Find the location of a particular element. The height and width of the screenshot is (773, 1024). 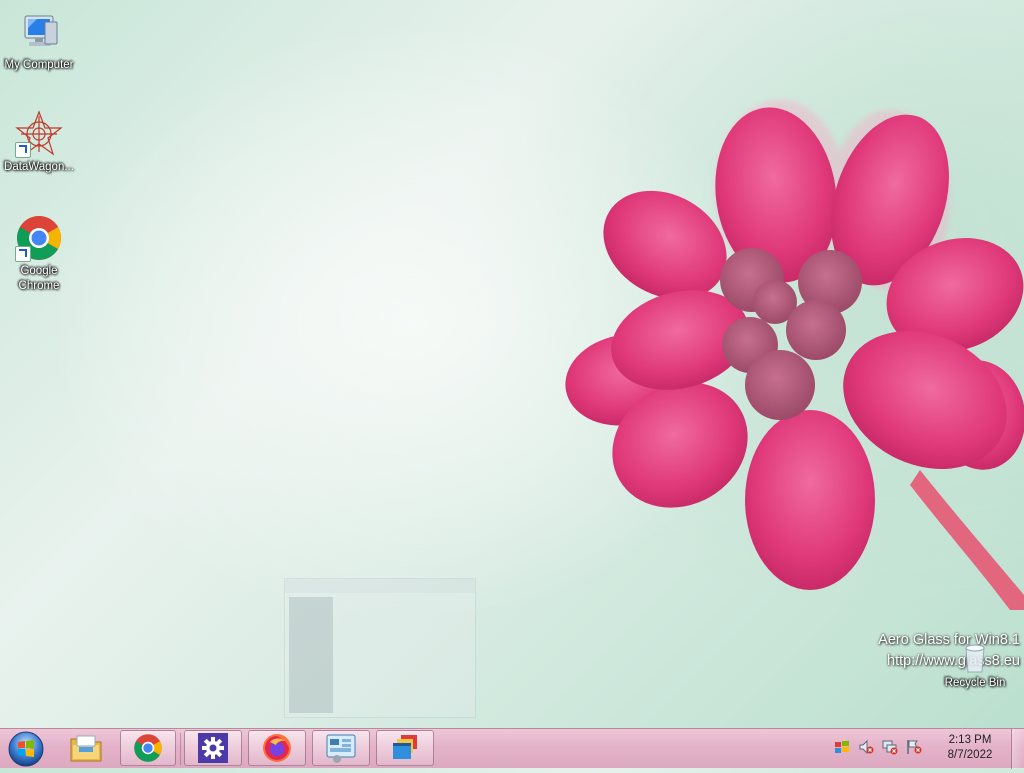

taskbar-settings is located at coordinates (213, 748).